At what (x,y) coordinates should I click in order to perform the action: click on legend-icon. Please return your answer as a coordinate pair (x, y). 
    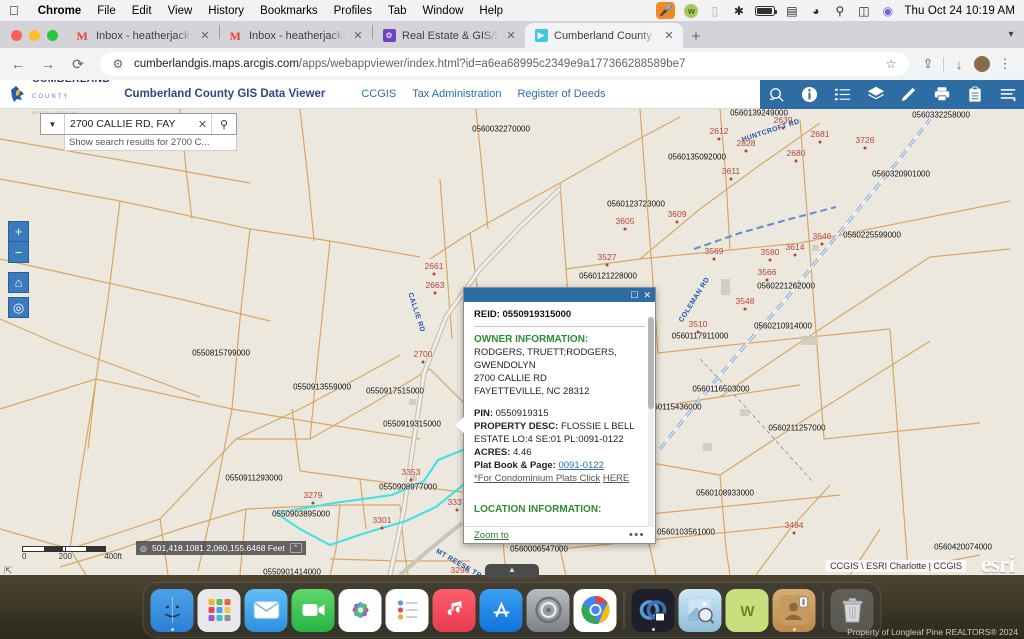
    Looking at the image, I should click on (842, 94).